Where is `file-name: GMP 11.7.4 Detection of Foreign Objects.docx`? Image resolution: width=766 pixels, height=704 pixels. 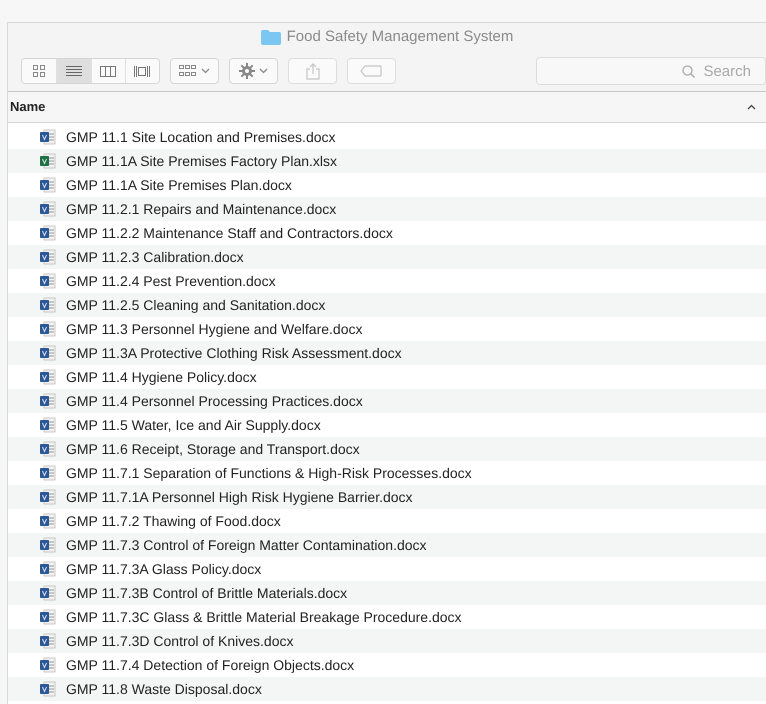 file-name: GMP 11.7.4 Detection of Foreign Objects.docx is located at coordinates (210, 665).